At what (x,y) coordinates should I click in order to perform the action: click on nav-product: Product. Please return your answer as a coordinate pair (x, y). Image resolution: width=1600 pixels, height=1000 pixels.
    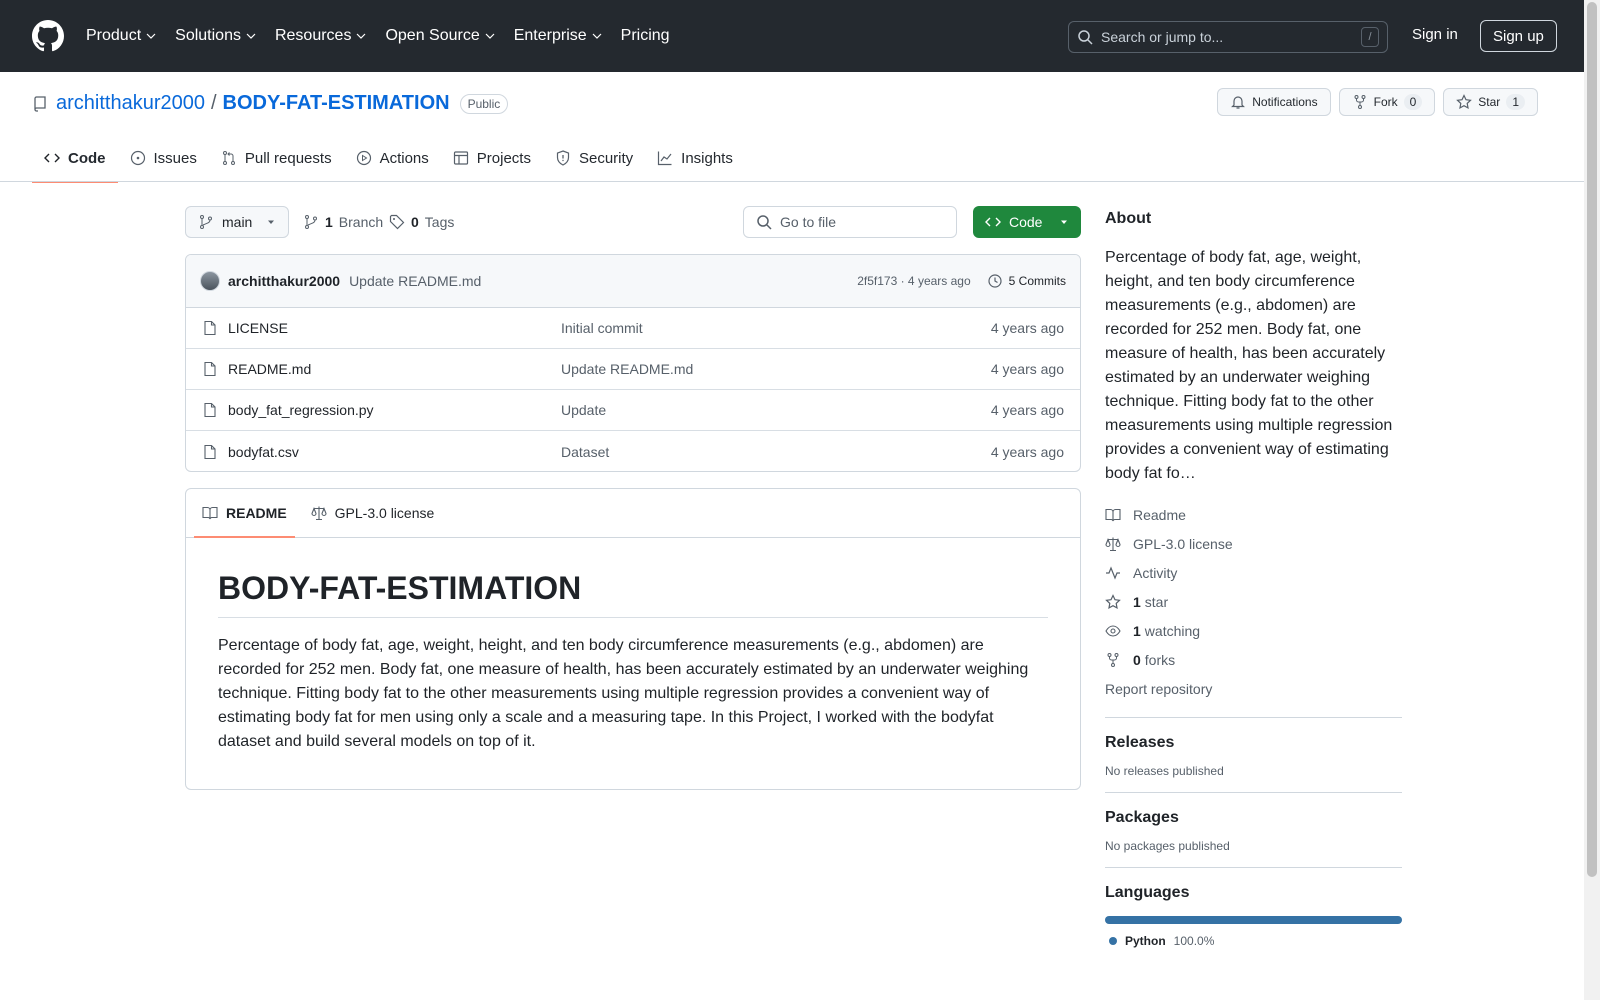
    Looking at the image, I should click on (121, 36).